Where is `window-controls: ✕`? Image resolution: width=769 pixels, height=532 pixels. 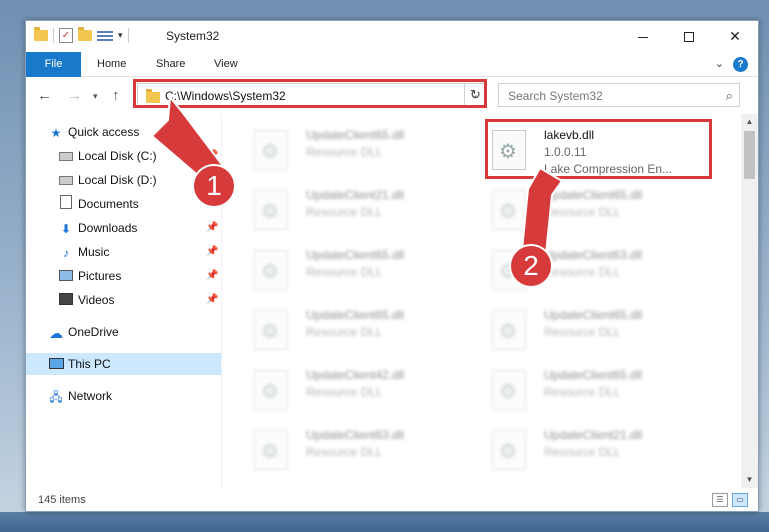
window-controls: ✕ is located at coordinates (689, 36).